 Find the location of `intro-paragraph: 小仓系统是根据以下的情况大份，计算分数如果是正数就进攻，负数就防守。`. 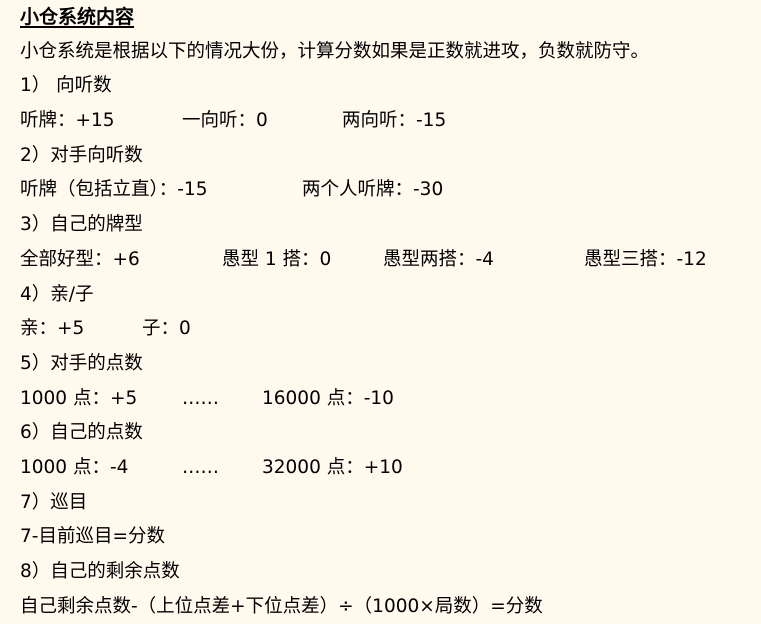

intro-paragraph: 小仓系统是根据以下的情况大份，计算分数如果是正数就进攻，负数就防守。 is located at coordinates (335, 51).